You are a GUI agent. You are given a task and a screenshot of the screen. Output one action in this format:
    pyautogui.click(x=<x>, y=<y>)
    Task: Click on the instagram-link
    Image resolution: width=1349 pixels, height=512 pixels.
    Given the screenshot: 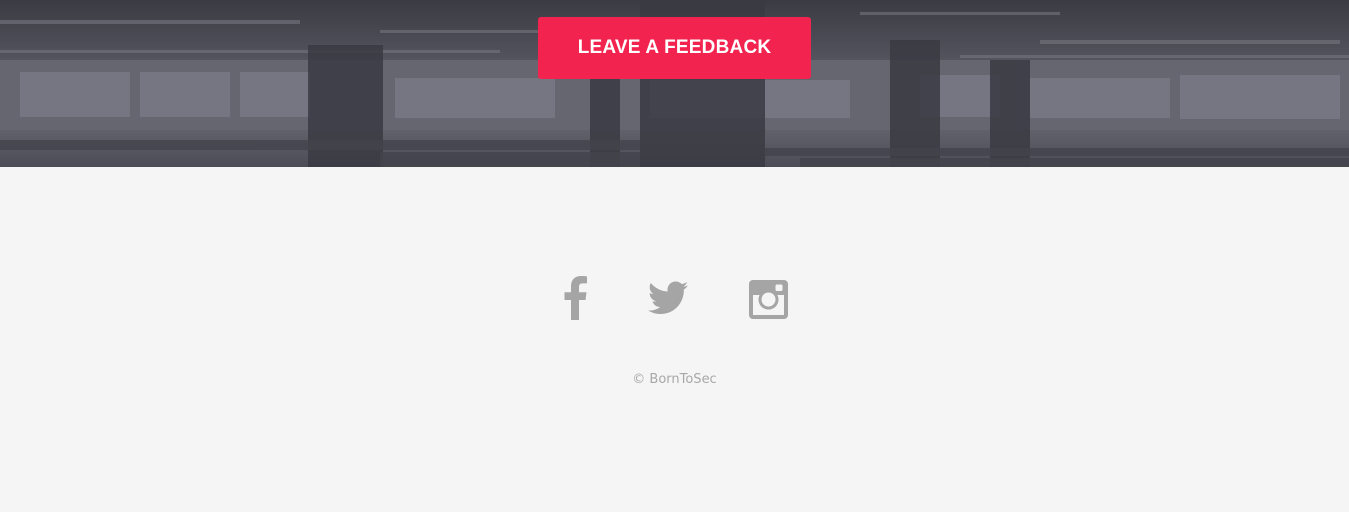 What is the action you would take?
    pyautogui.click(x=768, y=299)
    